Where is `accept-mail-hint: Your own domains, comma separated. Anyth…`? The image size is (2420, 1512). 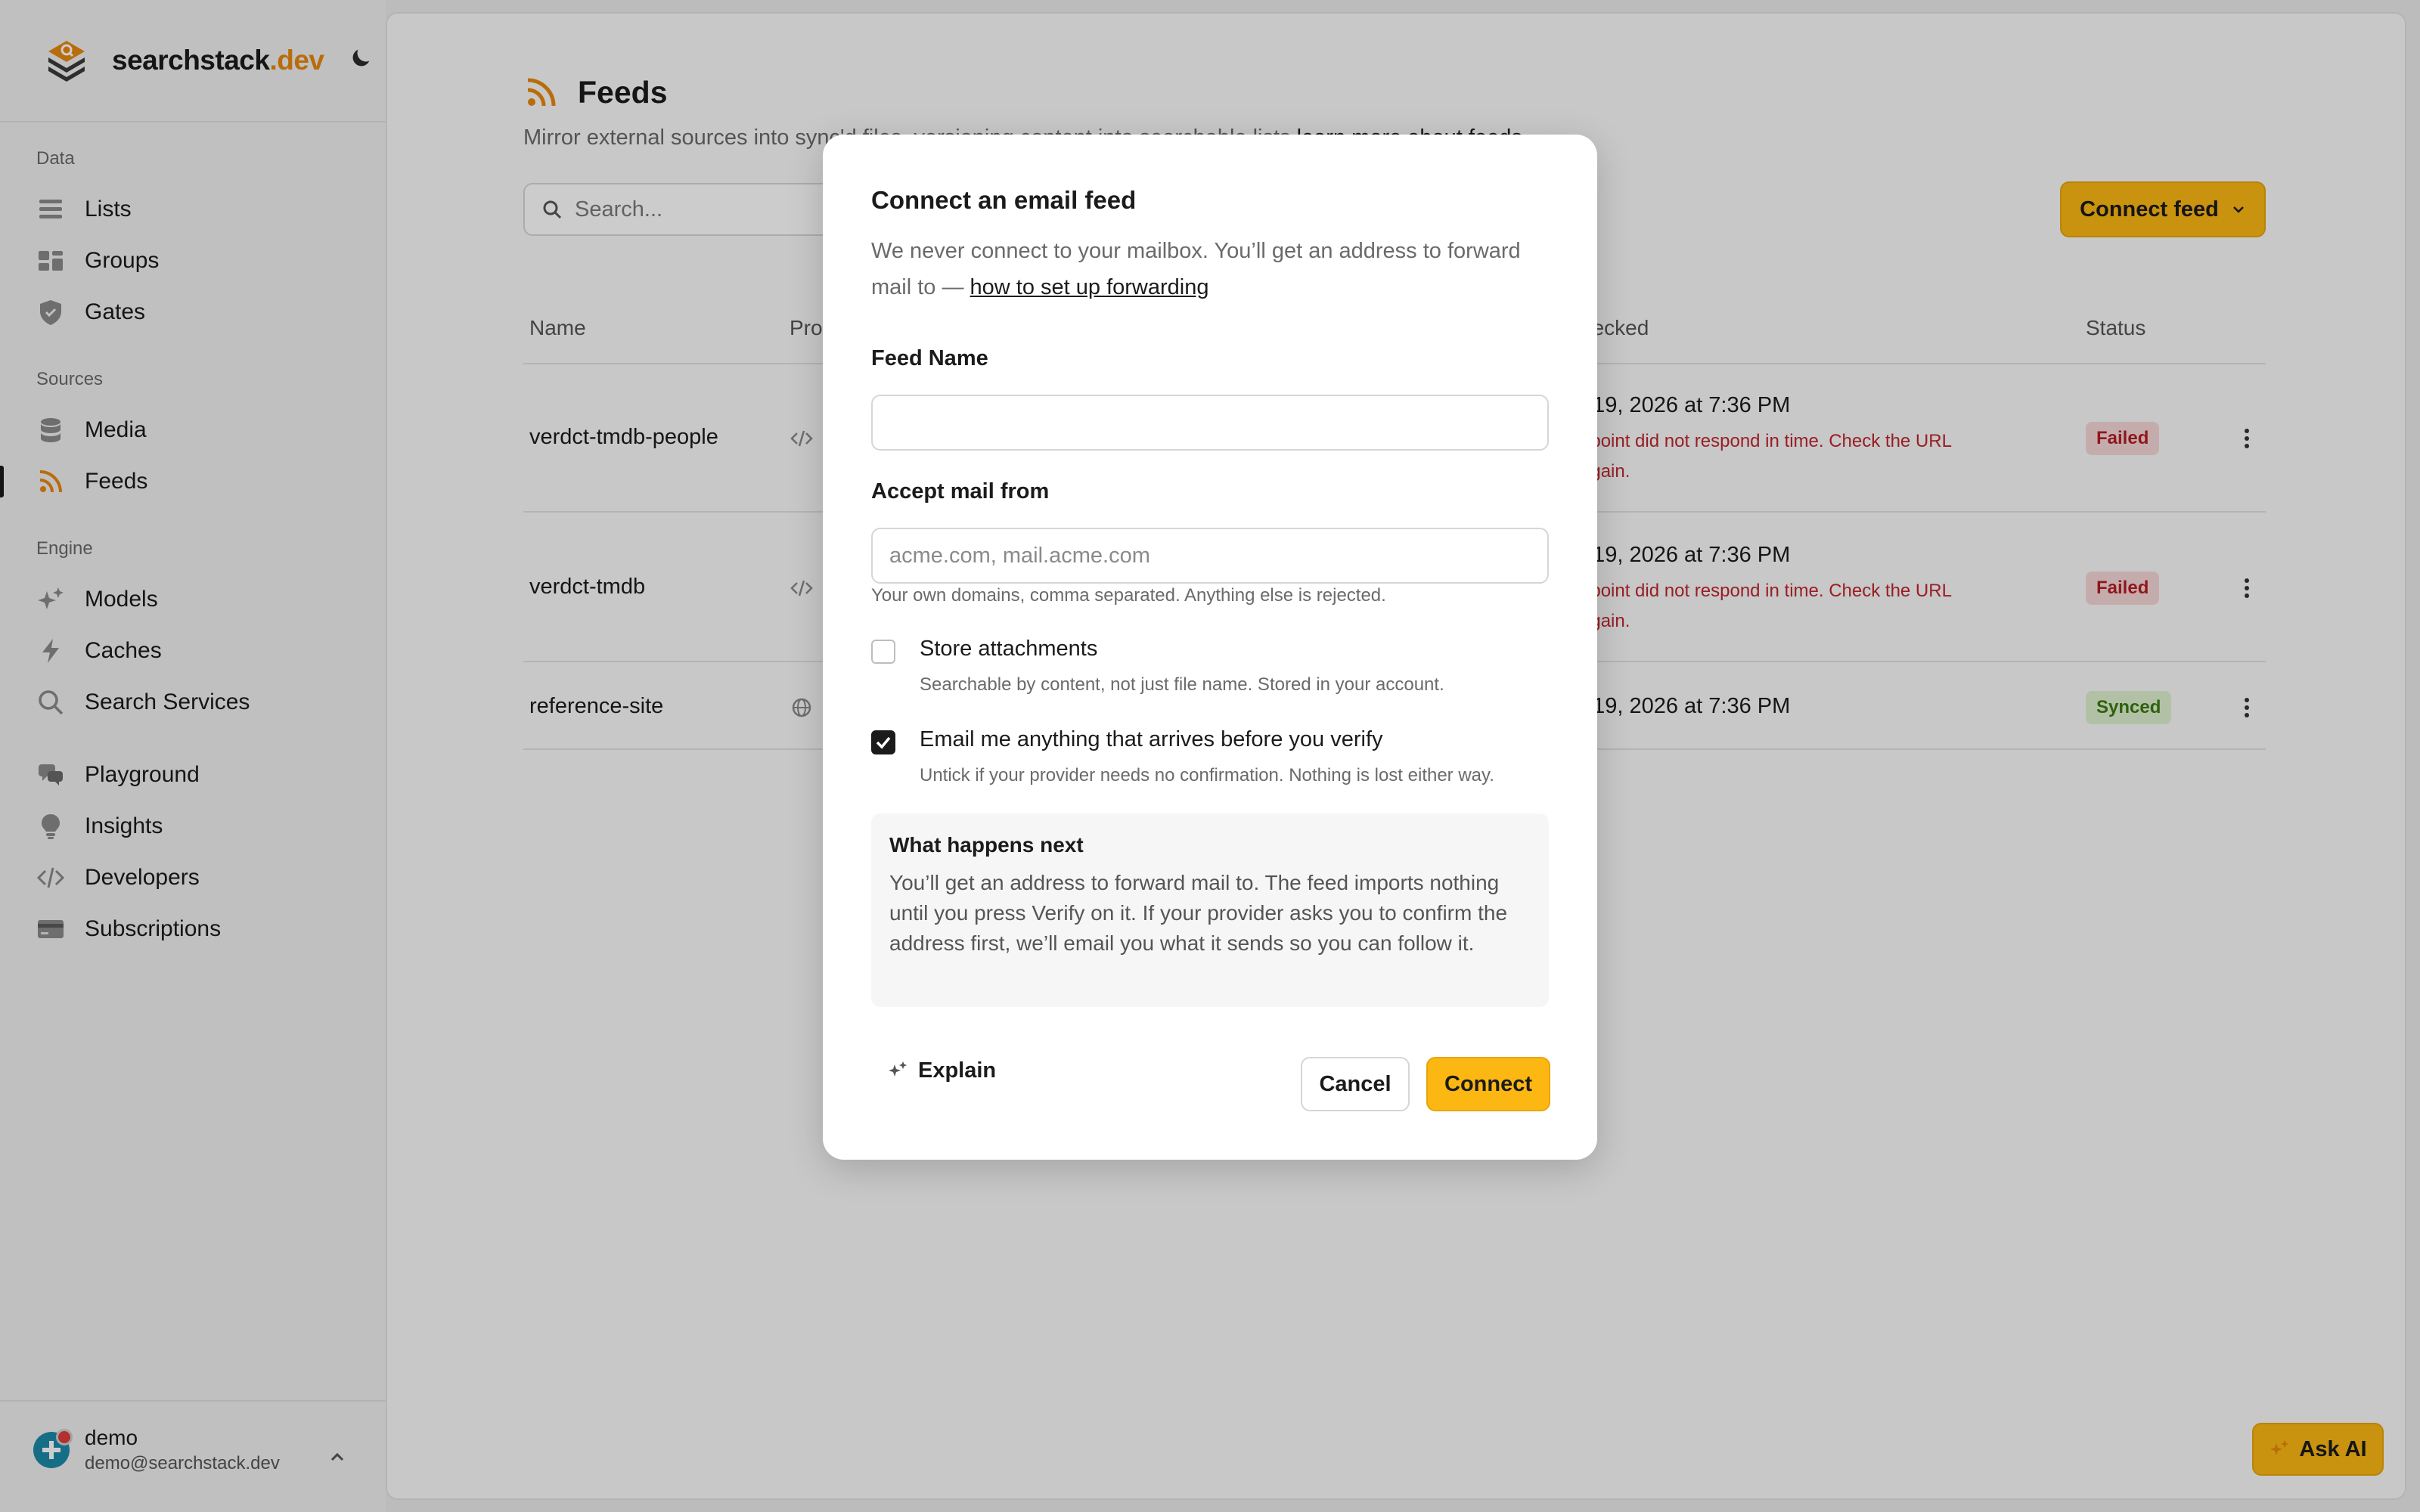
accept-mail-hint: Your own domains, comma separated. Anyth… is located at coordinates (1128, 595).